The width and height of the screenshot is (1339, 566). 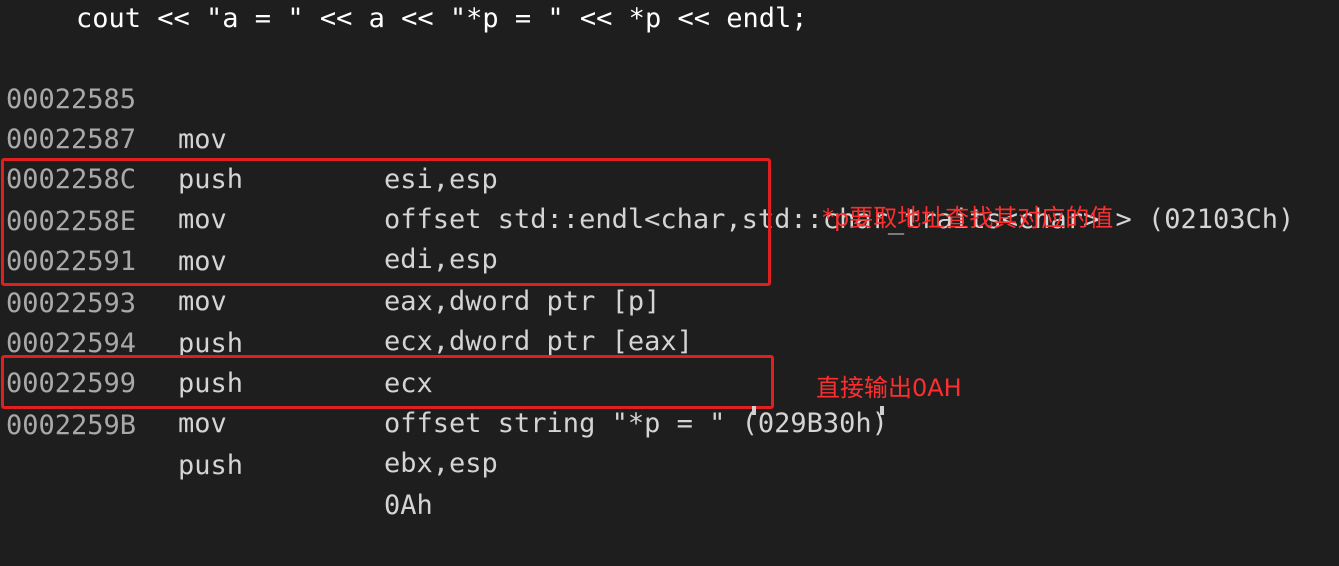 What do you see at coordinates (889, 388) in the screenshot?
I see `endl-annotation: 直接输出0AH` at bounding box center [889, 388].